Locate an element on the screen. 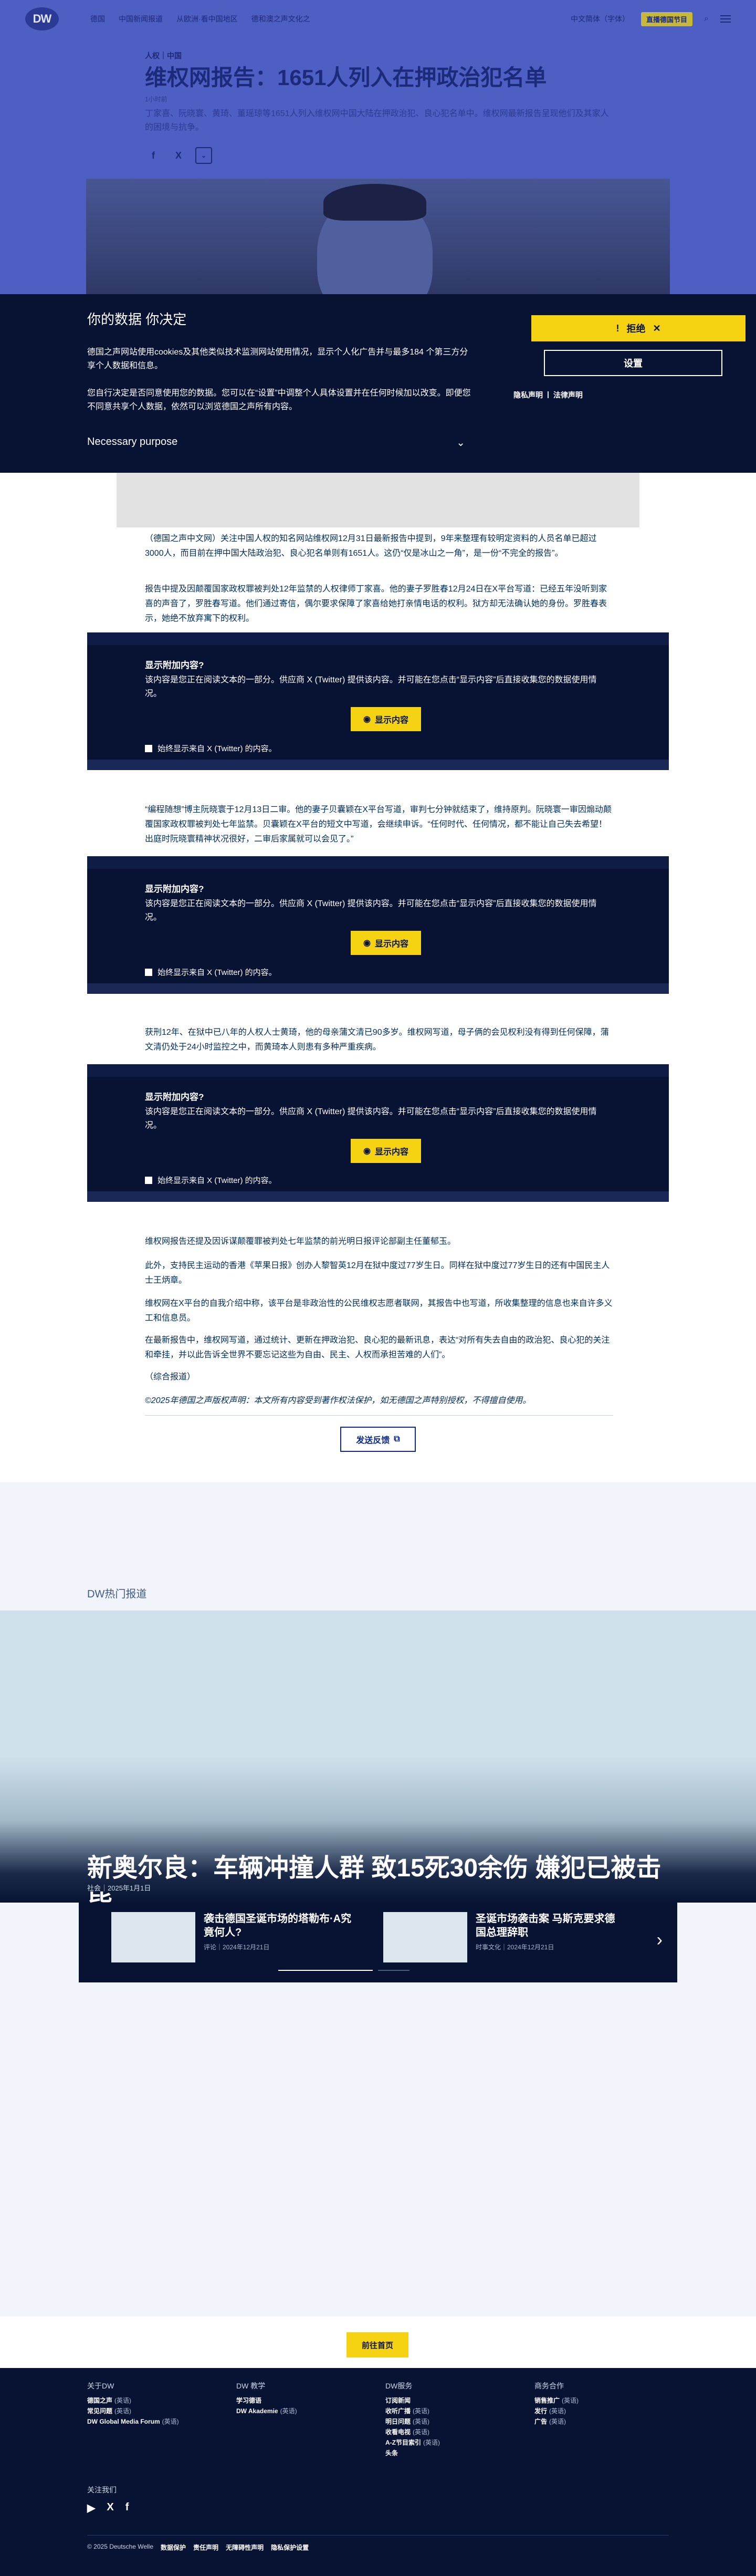  footer-link: 头条 is located at coordinates (453, 2453).